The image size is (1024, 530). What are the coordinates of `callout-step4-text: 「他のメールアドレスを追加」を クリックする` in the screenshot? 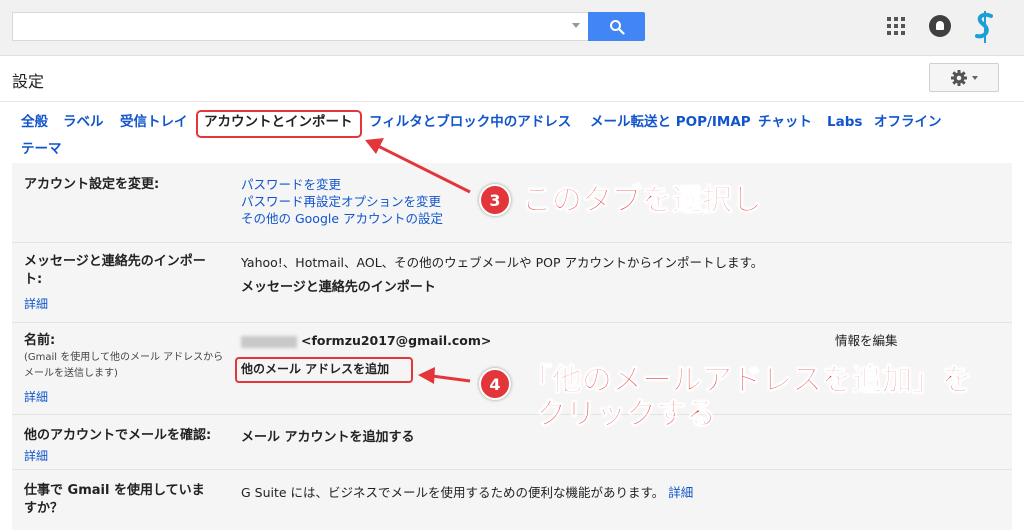 It's located at (747, 397).